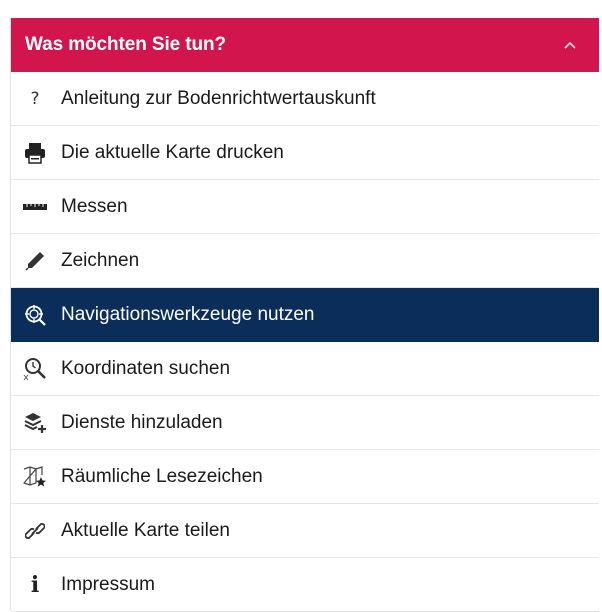  What do you see at coordinates (146, 368) in the screenshot?
I see `menu-item-label: Koordinaten suchen` at bounding box center [146, 368].